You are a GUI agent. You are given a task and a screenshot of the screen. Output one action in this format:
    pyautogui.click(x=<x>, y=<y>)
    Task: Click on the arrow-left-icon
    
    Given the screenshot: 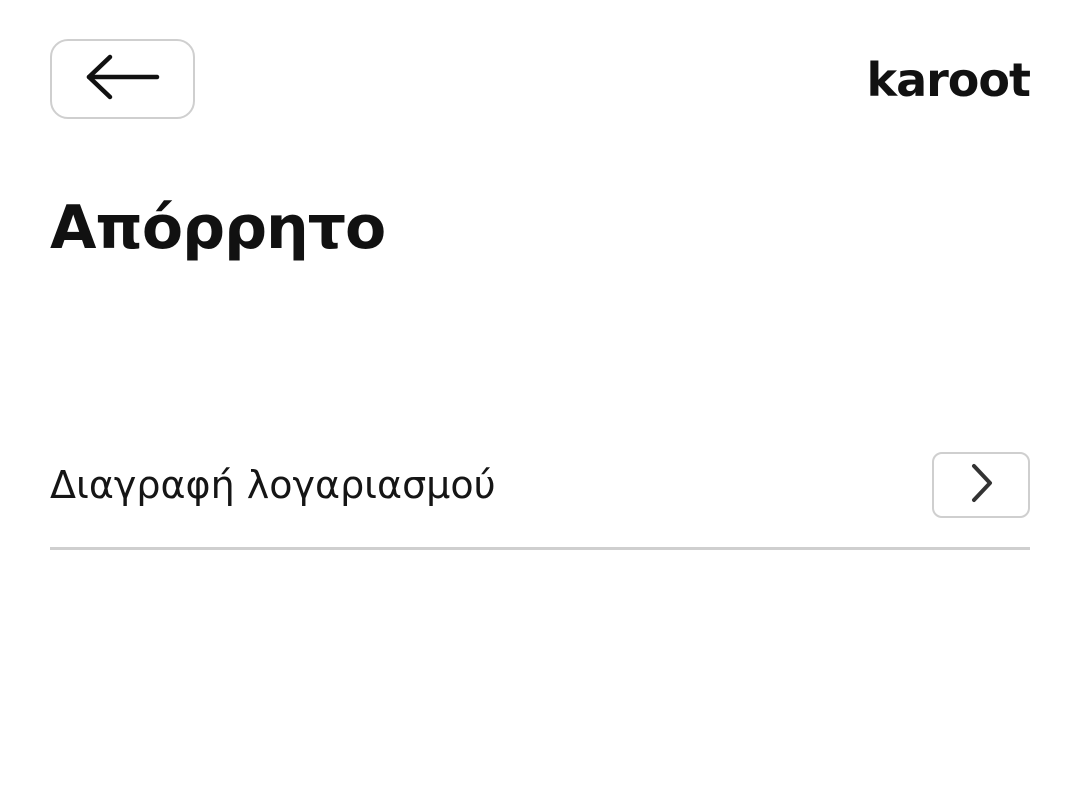 What is the action you would take?
    pyautogui.click(x=123, y=79)
    